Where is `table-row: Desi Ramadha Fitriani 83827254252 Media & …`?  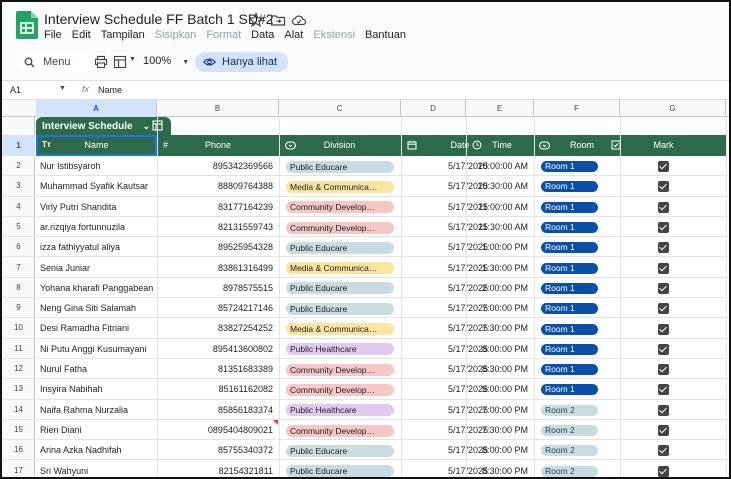
table-row: Desi Ramadha Fitriani 83827254252 Media & … is located at coordinates (381, 328).